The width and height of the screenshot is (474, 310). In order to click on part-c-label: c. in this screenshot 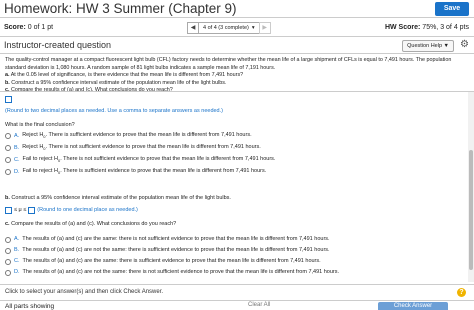, I will do `click(7, 224)`.